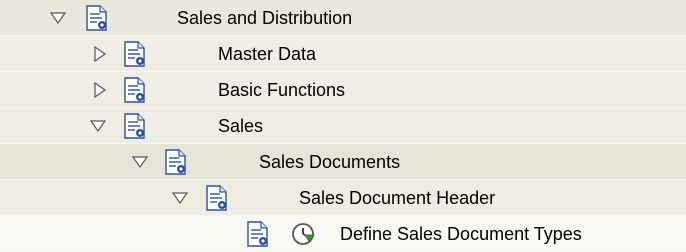  What do you see at coordinates (240, 126) in the screenshot?
I see `tree-node-label: Sales` at bounding box center [240, 126].